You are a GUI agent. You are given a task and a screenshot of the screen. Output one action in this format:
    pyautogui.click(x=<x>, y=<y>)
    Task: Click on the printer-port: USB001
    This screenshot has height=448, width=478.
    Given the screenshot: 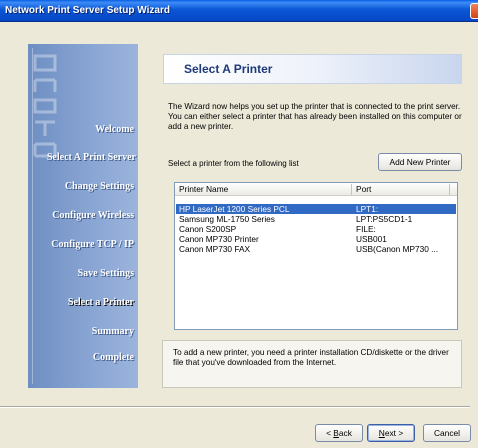 What is the action you would take?
    pyautogui.click(x=371, y=239)
    